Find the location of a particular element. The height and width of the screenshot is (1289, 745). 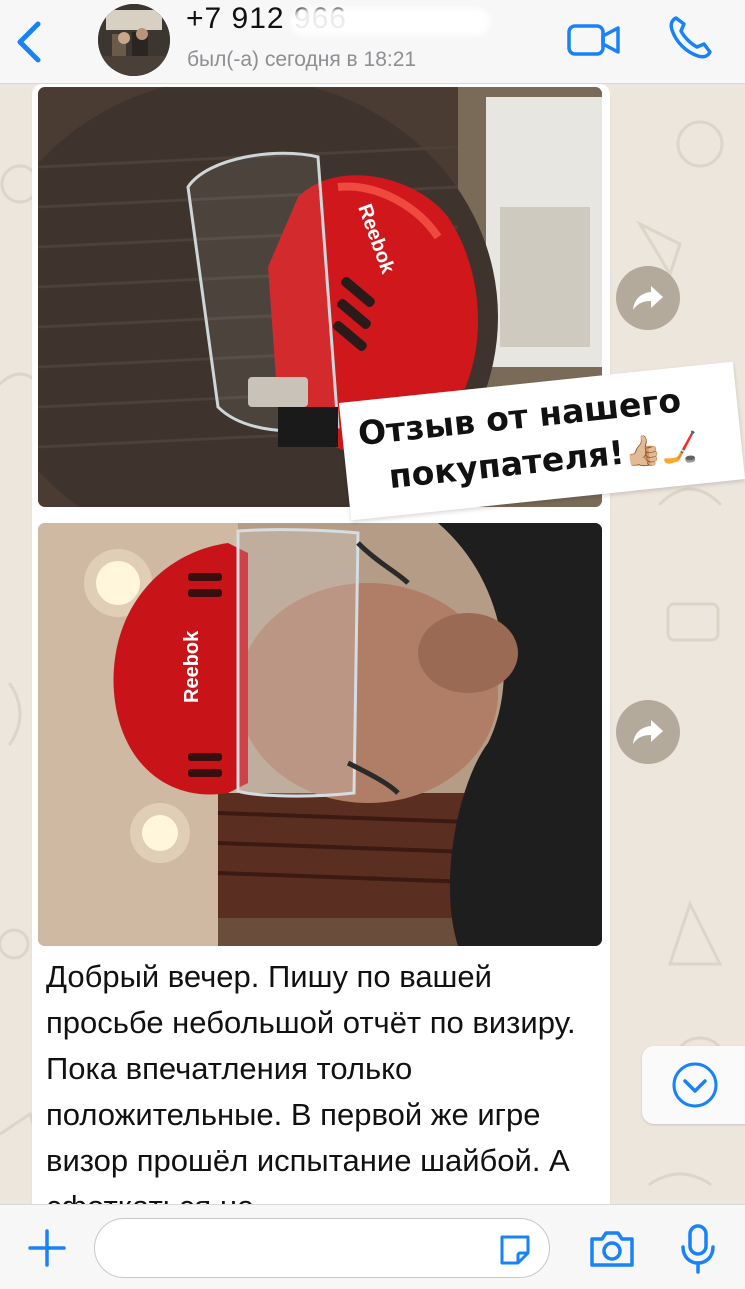

chevron-down-circle-icon is located at coordinates (695, 1085).